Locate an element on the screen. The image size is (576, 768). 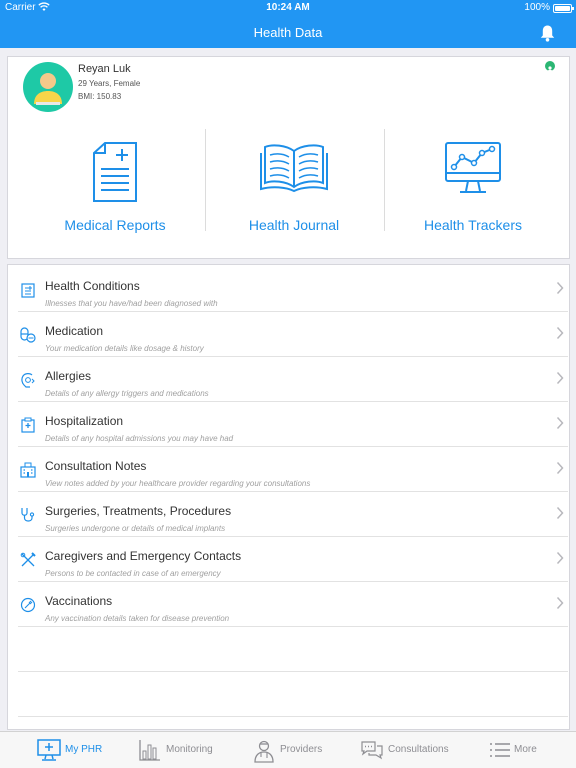
medical-reports-tile: Medical Reports is located at coordinates (115, 180).